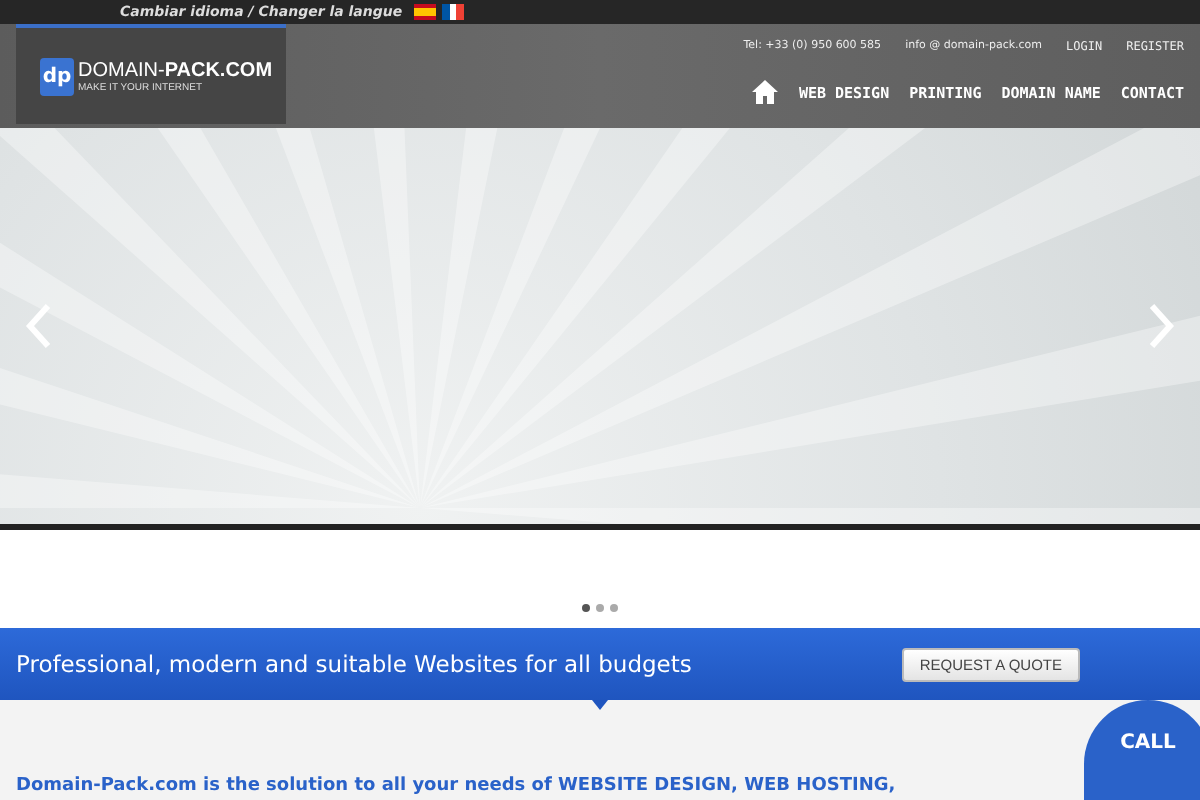 The width and height of the screenshot is (1200, 800). What do you see at coordinates (57, 76) in the screenshot?
I see `logo-mark: dp` at bounding box center [57, 76].